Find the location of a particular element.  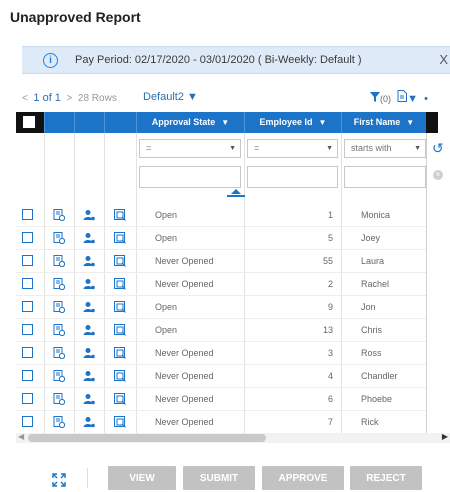

table-row: Open 9 Jon is located at coordinates (221, 307).